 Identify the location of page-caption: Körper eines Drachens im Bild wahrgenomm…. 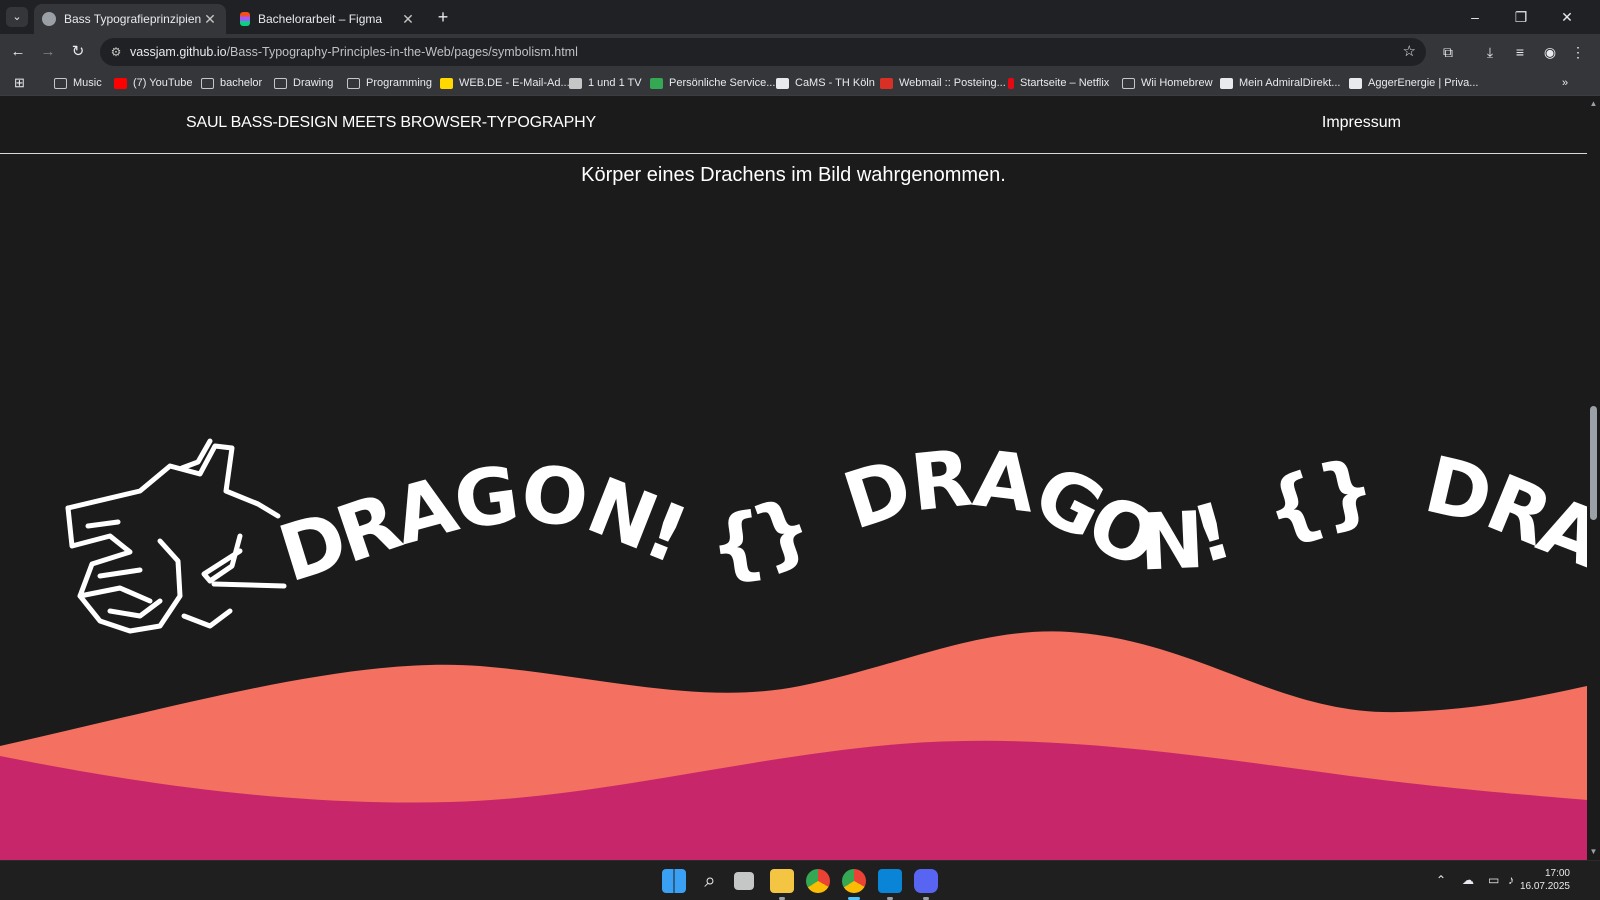
(793, 175).